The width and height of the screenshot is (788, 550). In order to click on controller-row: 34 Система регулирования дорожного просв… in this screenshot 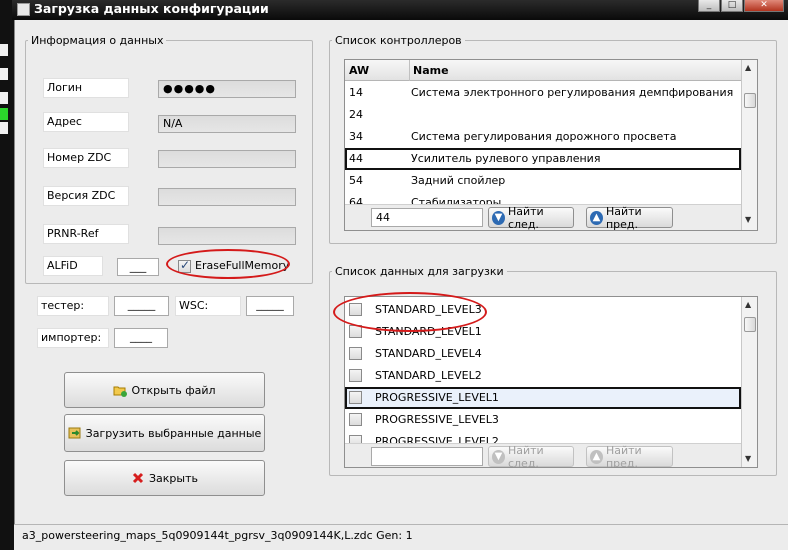, I will do `click(543, 137)`.